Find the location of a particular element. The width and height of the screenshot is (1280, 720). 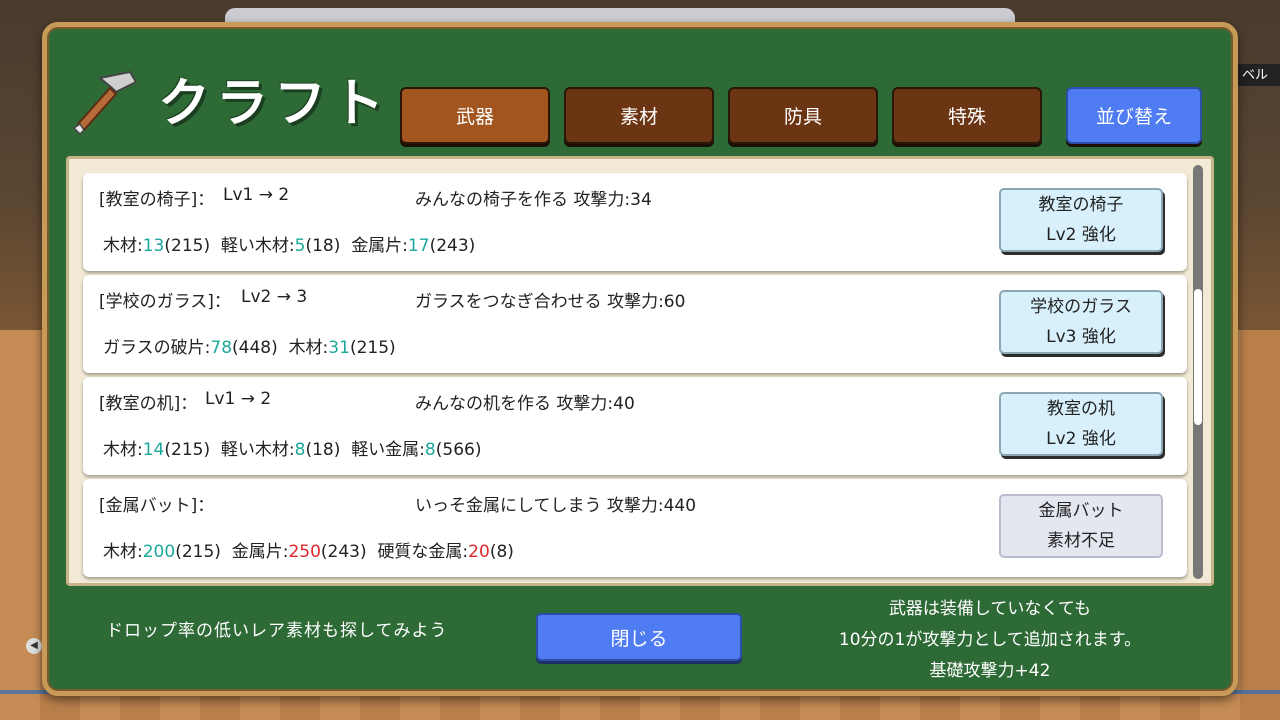

close-button: 閉じる is located at coordinates (639, 637).